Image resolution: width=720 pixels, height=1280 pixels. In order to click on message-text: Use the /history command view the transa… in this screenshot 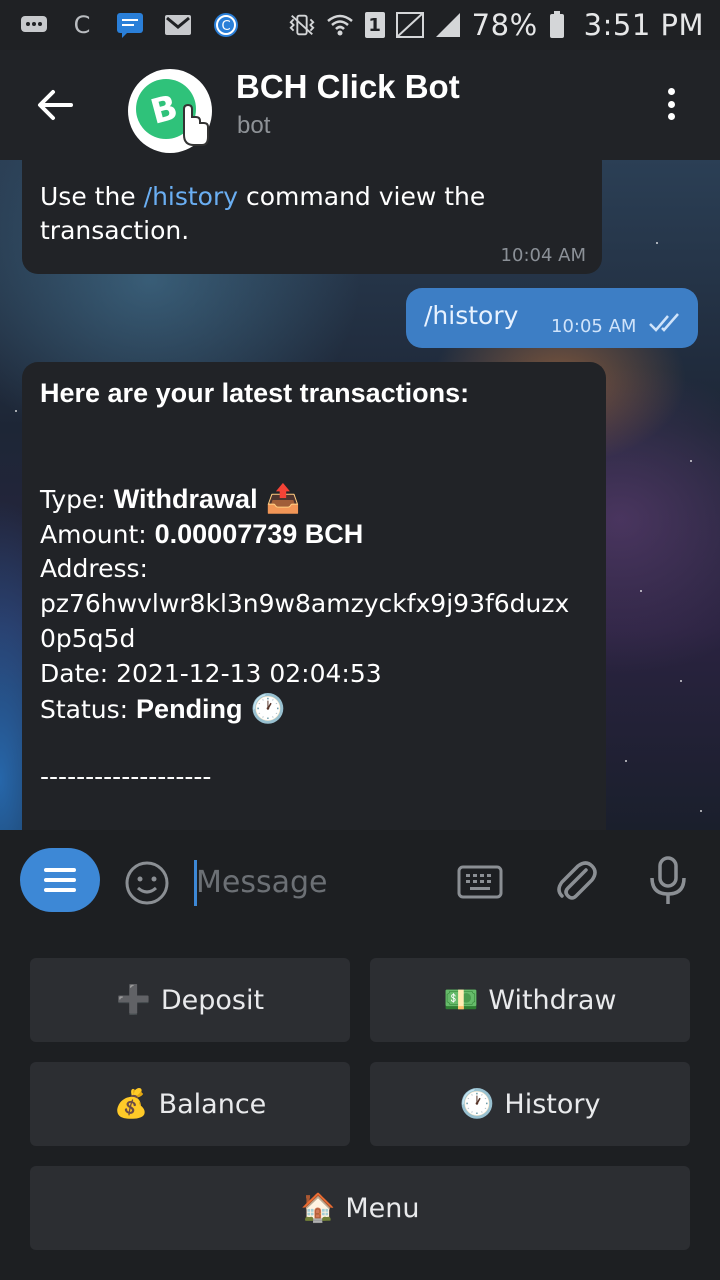, I will do `click(263, 213)`.